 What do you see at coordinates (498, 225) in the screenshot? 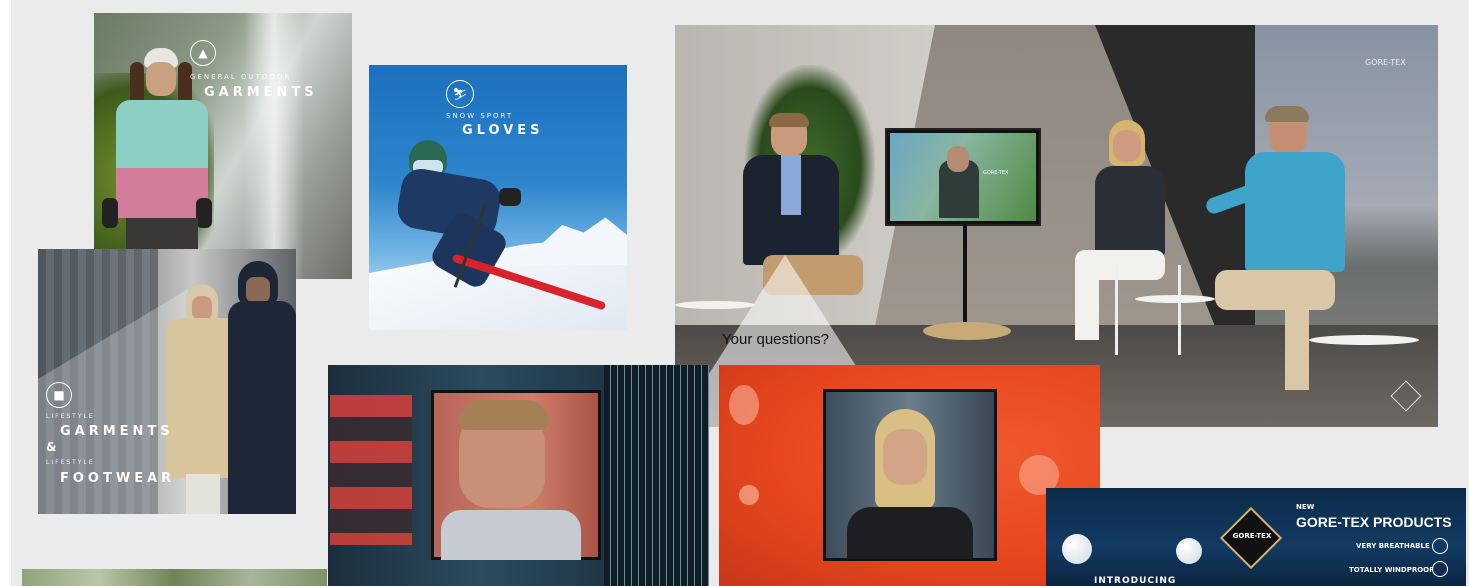
I see `skier` at bounding box center [498, 225].